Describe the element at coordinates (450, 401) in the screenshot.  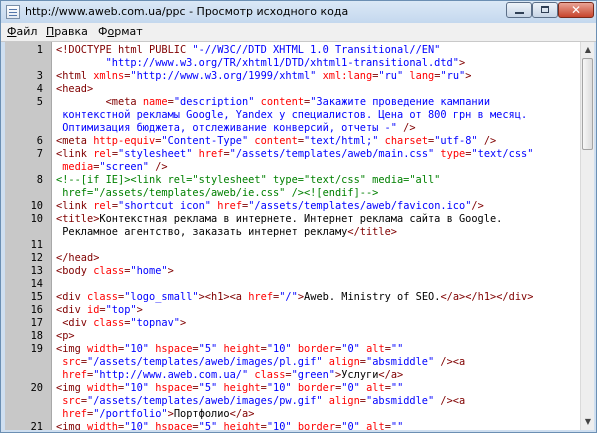
I see `code-token: /><a` at that location.